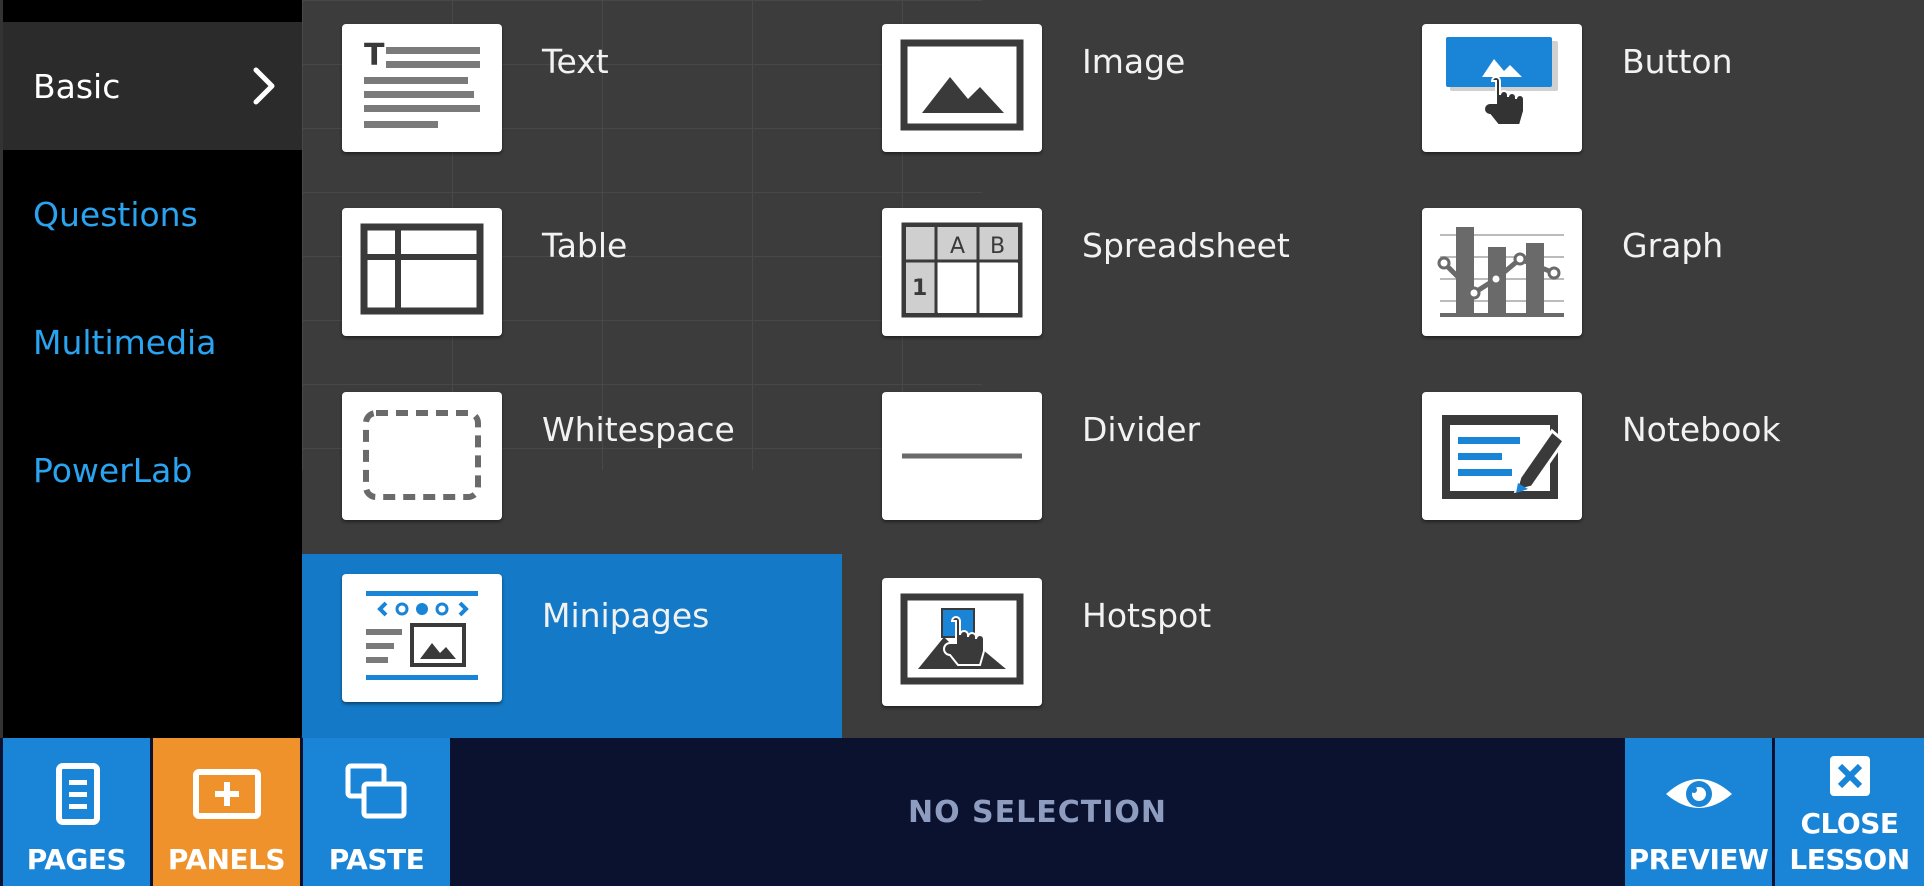 This screenshot has height=886, width=1924. I want to click on category-basic: Basic, so click(152, 86).